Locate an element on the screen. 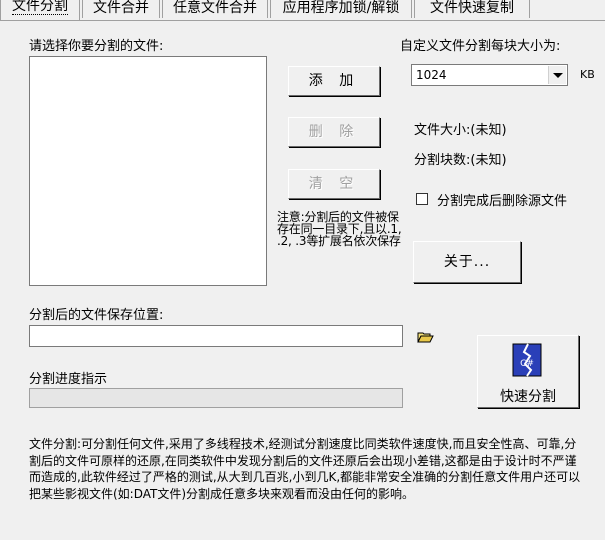 Image resolution: width=605 pixels, height=540 pixels. chunk-size-label: 自定义文件分割每块大小为: is located at coordinates (480, 46).